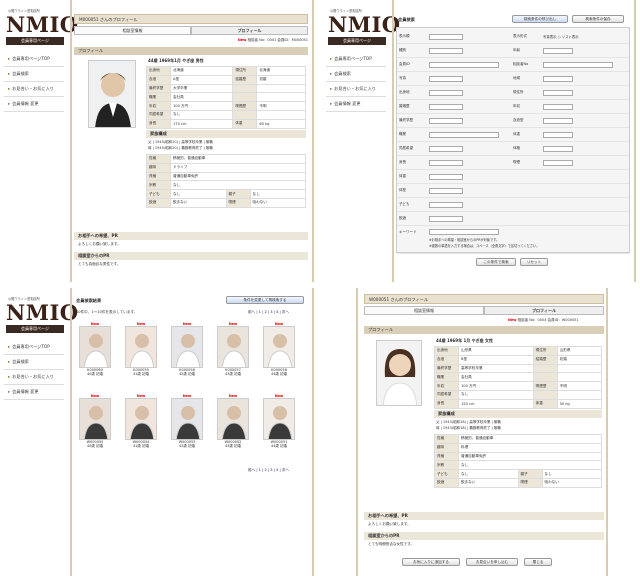 This screenshot has height=576, width=640. I want to click on field-value: 100 万円, so click(496, 386).